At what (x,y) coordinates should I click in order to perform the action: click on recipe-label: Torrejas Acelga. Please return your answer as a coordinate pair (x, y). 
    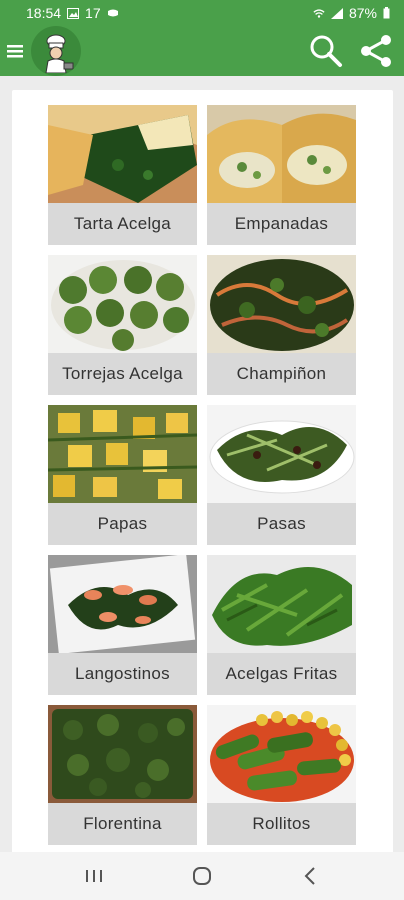
    Looking at the image, I should click on (122, 373).